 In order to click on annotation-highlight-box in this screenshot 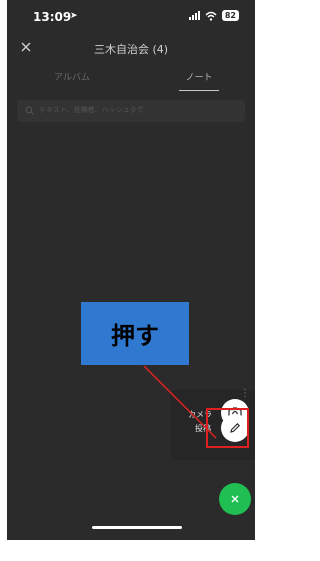, I will do `click(227, 428)`.